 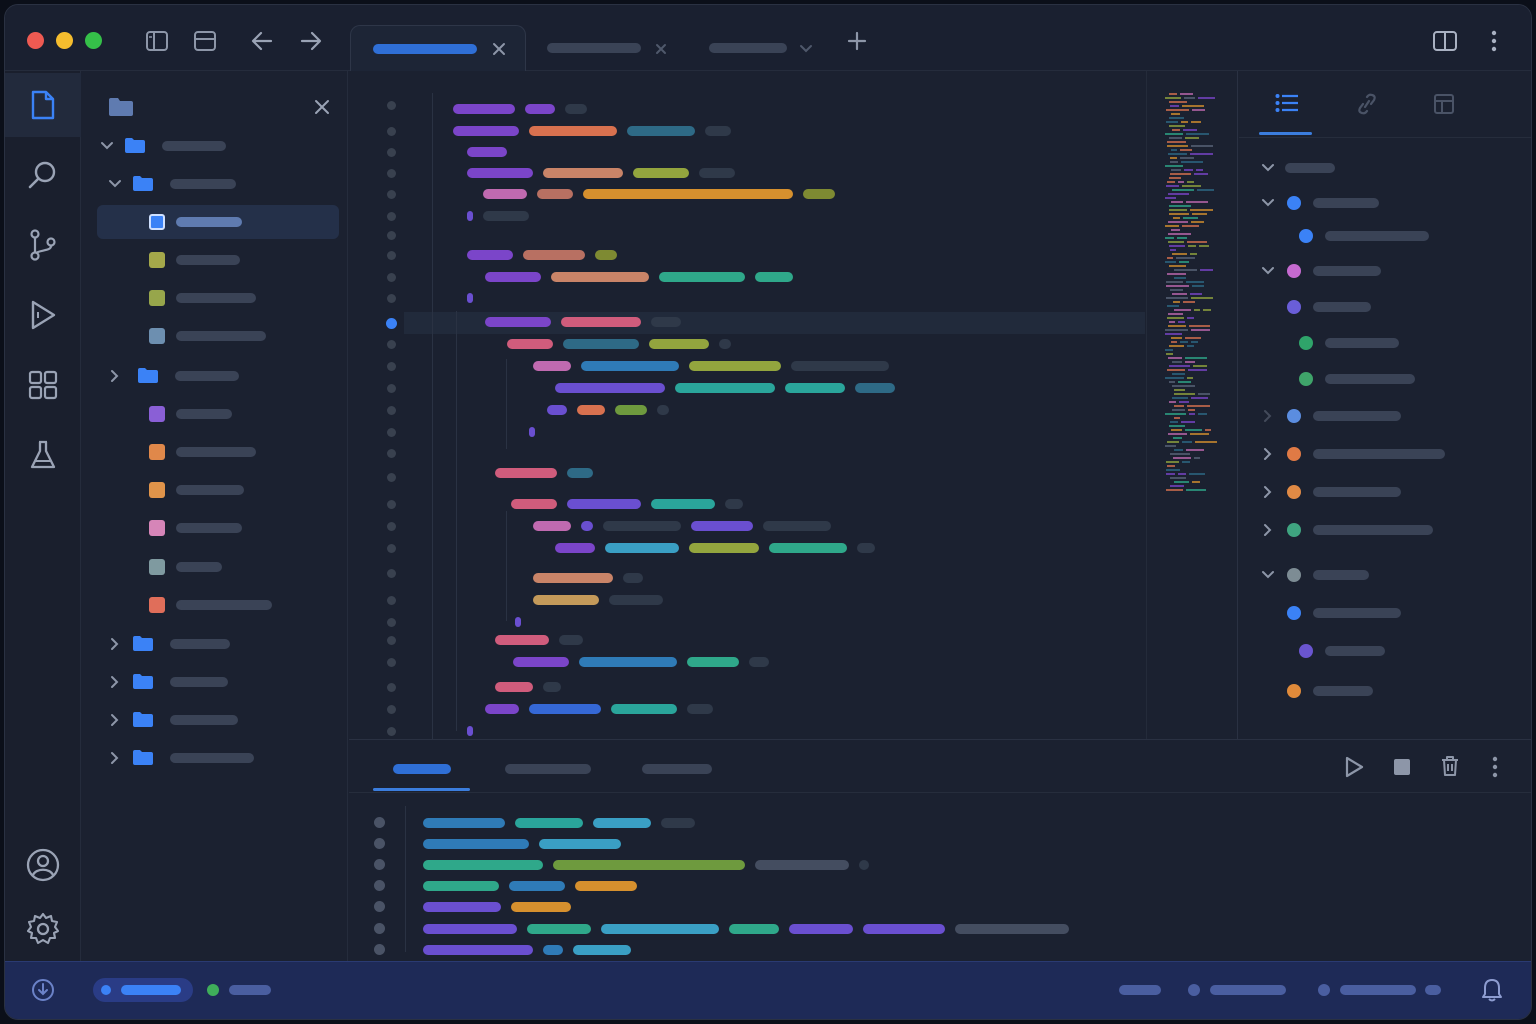 I want to click on back-arrow-icon, so click(x=262, y=41).